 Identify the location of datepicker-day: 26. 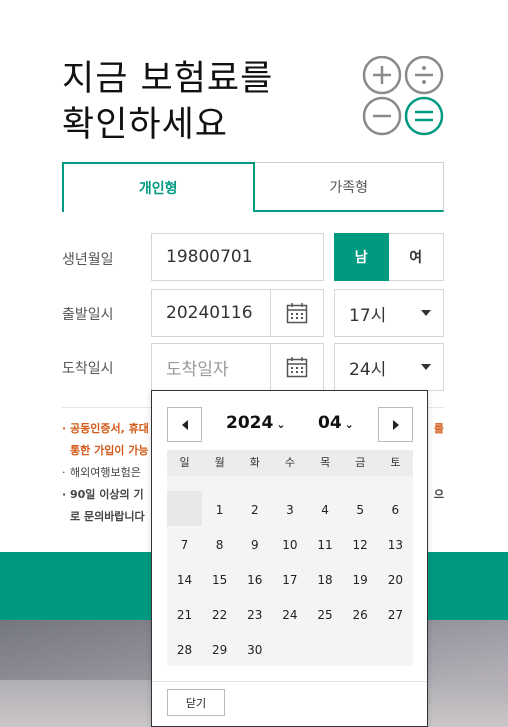
(360, 615).